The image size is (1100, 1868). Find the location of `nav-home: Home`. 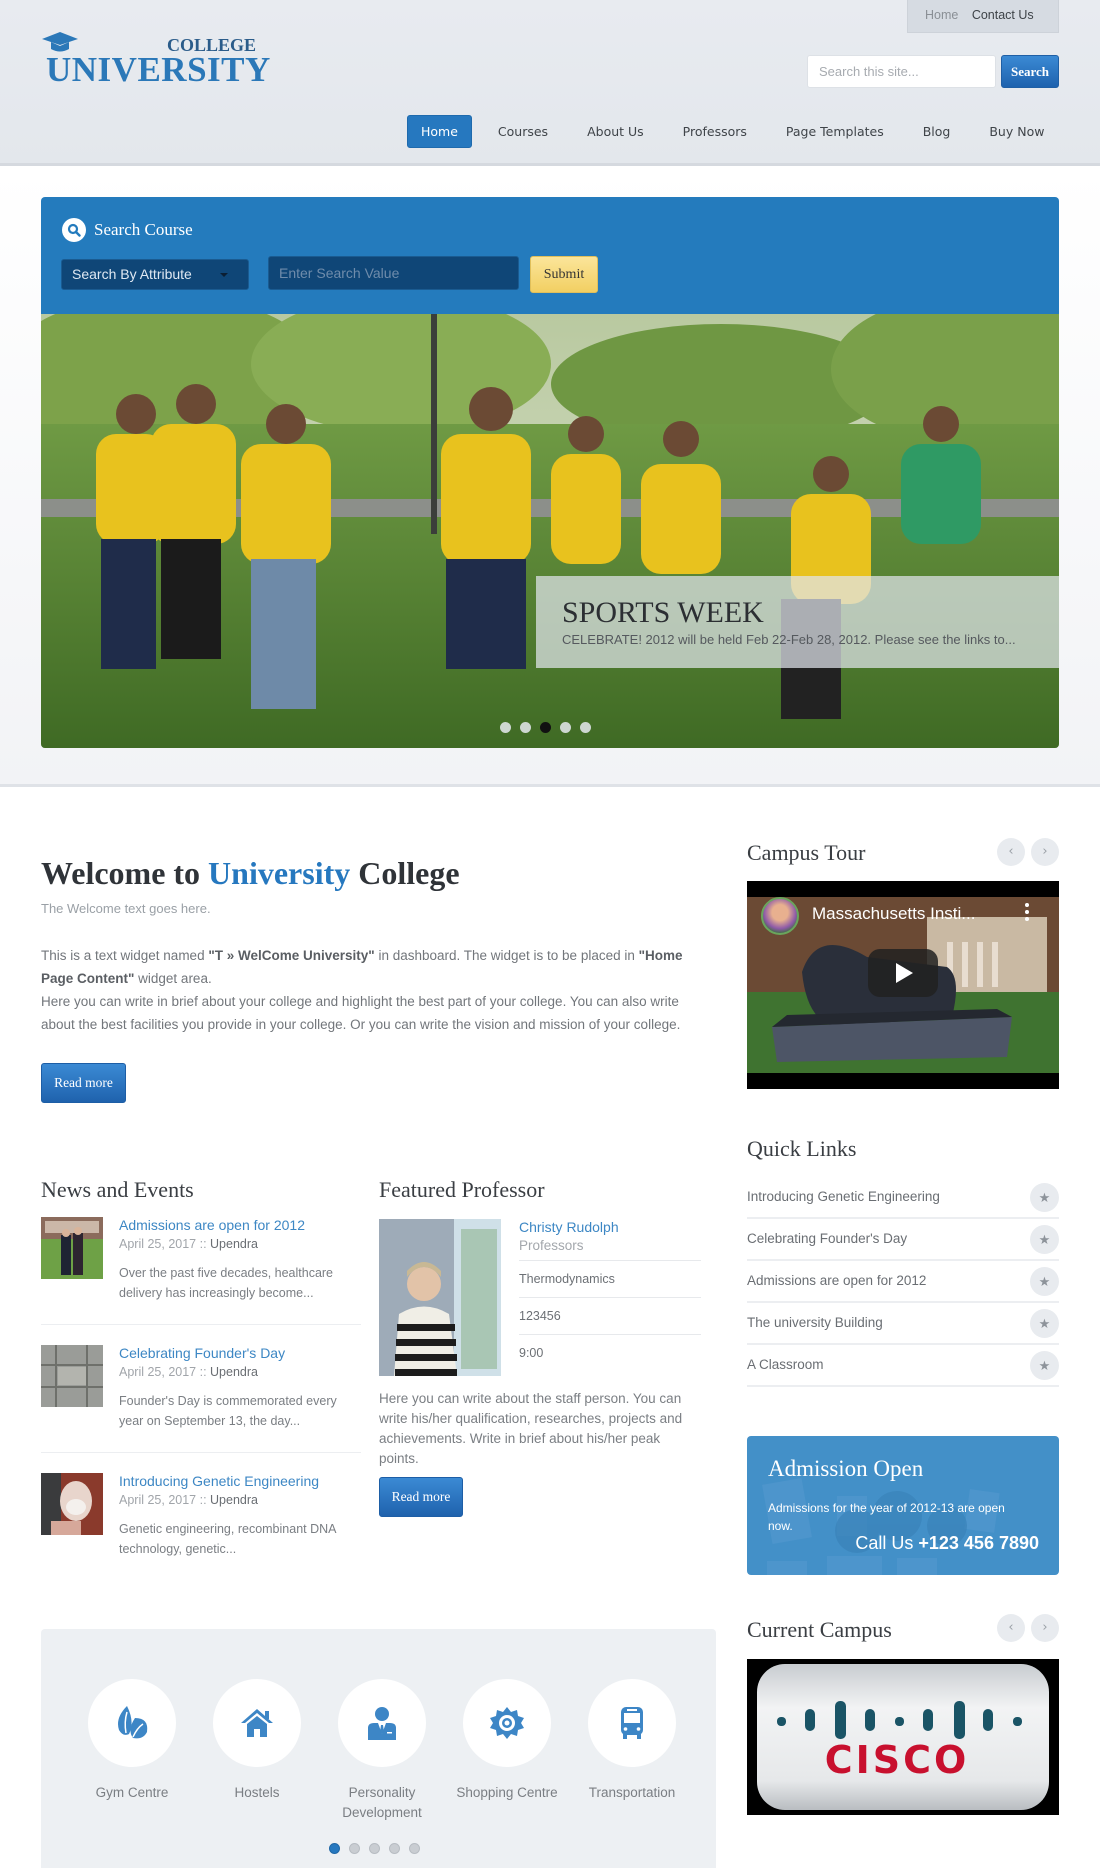

nav-home: Home is located at coordinates (439, 131).